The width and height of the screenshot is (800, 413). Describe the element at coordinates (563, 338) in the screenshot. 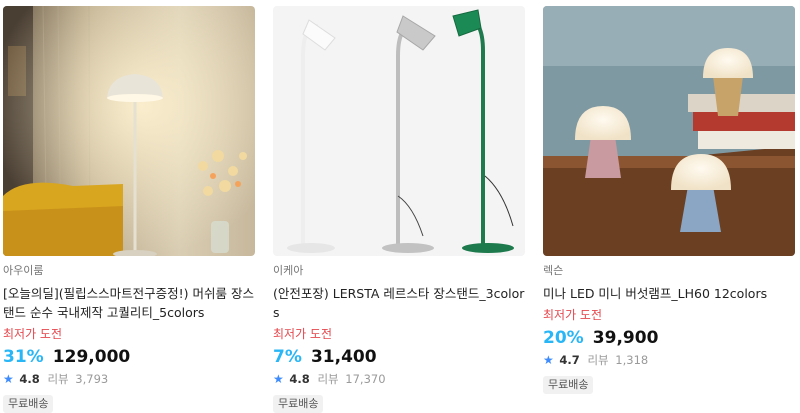

I see `discount-rate: 20%` at that location.